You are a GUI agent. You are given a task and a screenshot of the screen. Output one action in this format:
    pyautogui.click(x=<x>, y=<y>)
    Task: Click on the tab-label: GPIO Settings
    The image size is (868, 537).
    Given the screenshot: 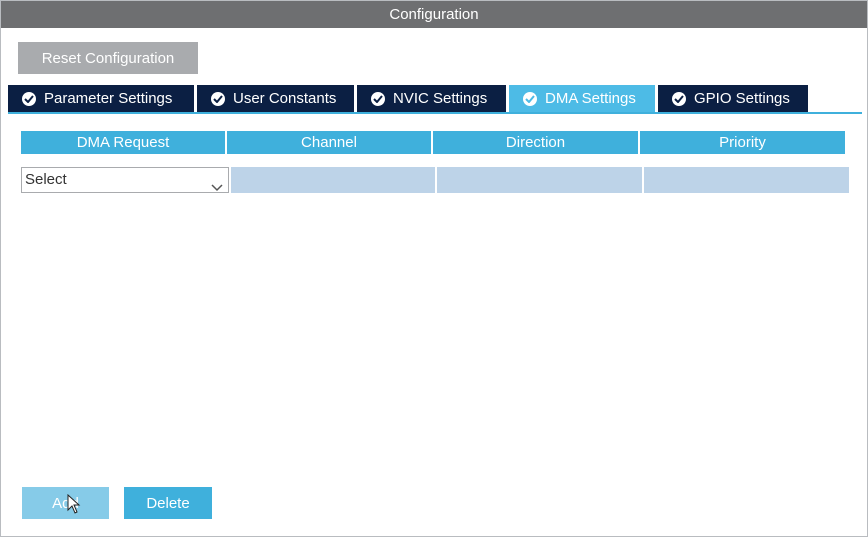 What is the action you would take?
    pyautogui.click(x=742, y=98)
    